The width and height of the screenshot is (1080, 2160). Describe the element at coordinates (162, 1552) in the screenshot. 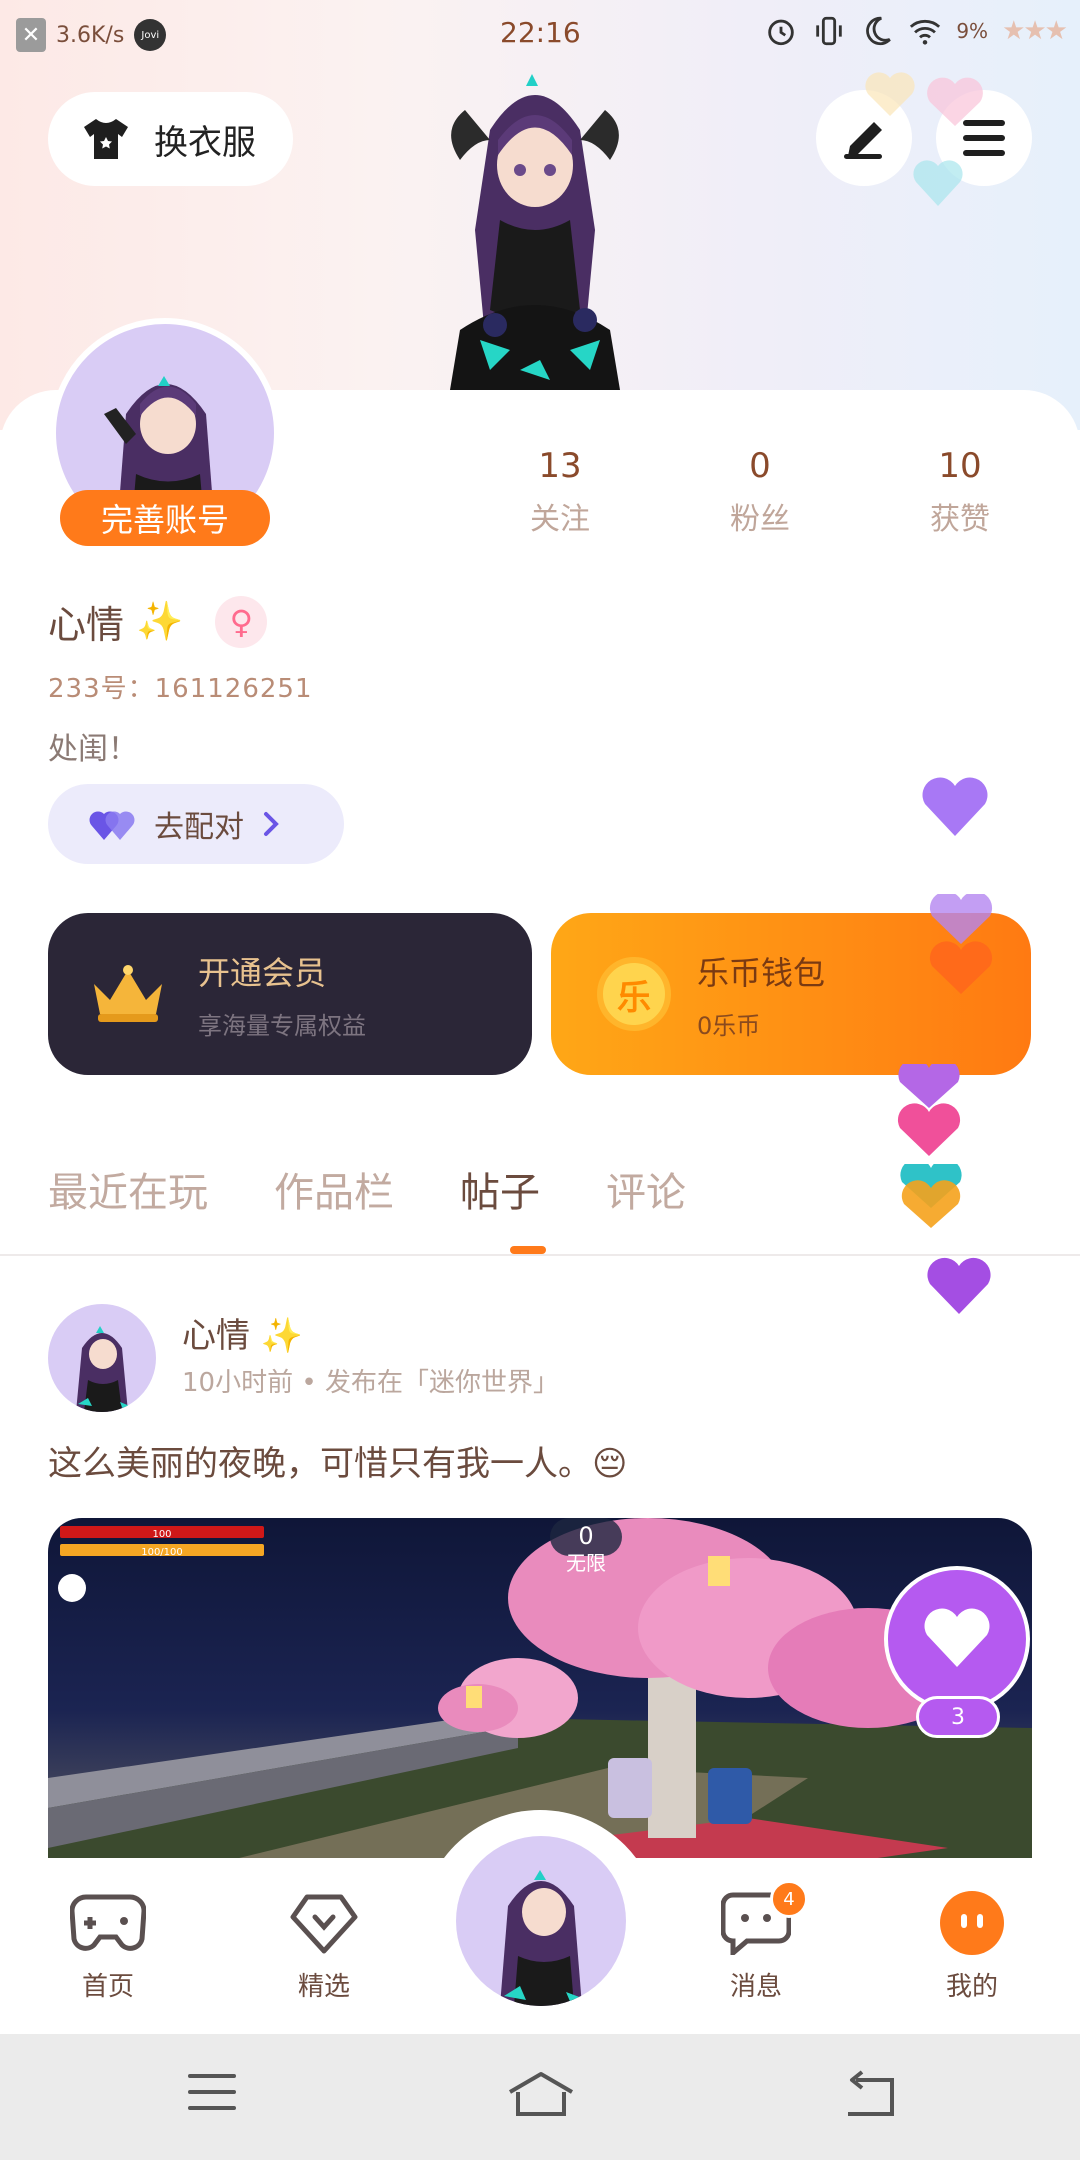

I see `hud-hunger: 100/100` at that location.